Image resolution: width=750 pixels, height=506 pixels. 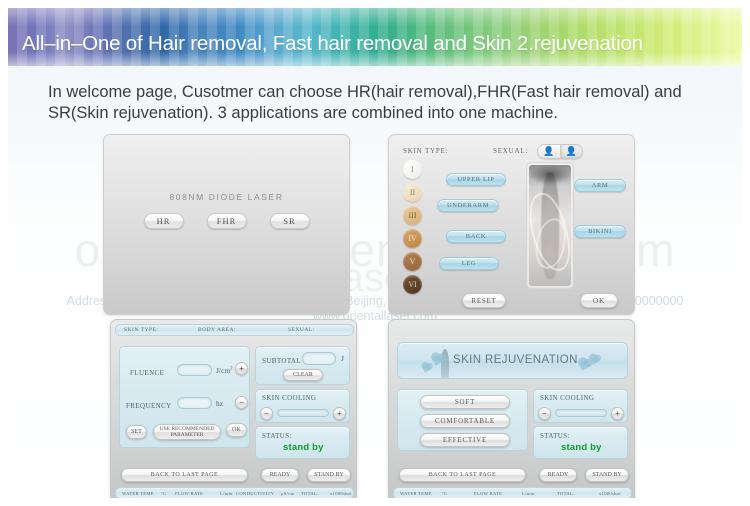 What do you see at coordinates (184, 475) in the screenshot?
I see `hr-back-to-last-page-button: BACK TO LAST PAGE` at bounding box center [184, 475].